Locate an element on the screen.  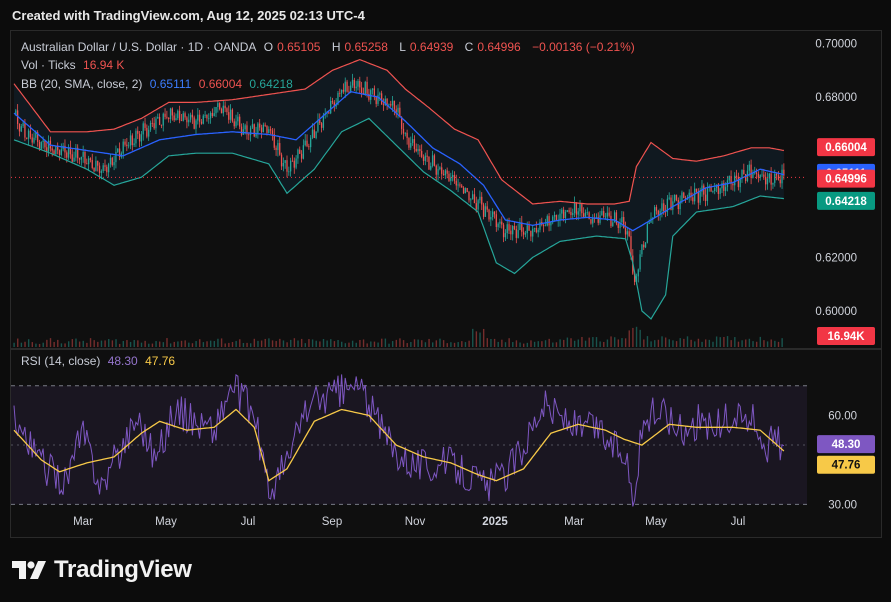
rsi-legend: RSI (14, close) 48.30 47.76 is located at coordinates (100, 361).